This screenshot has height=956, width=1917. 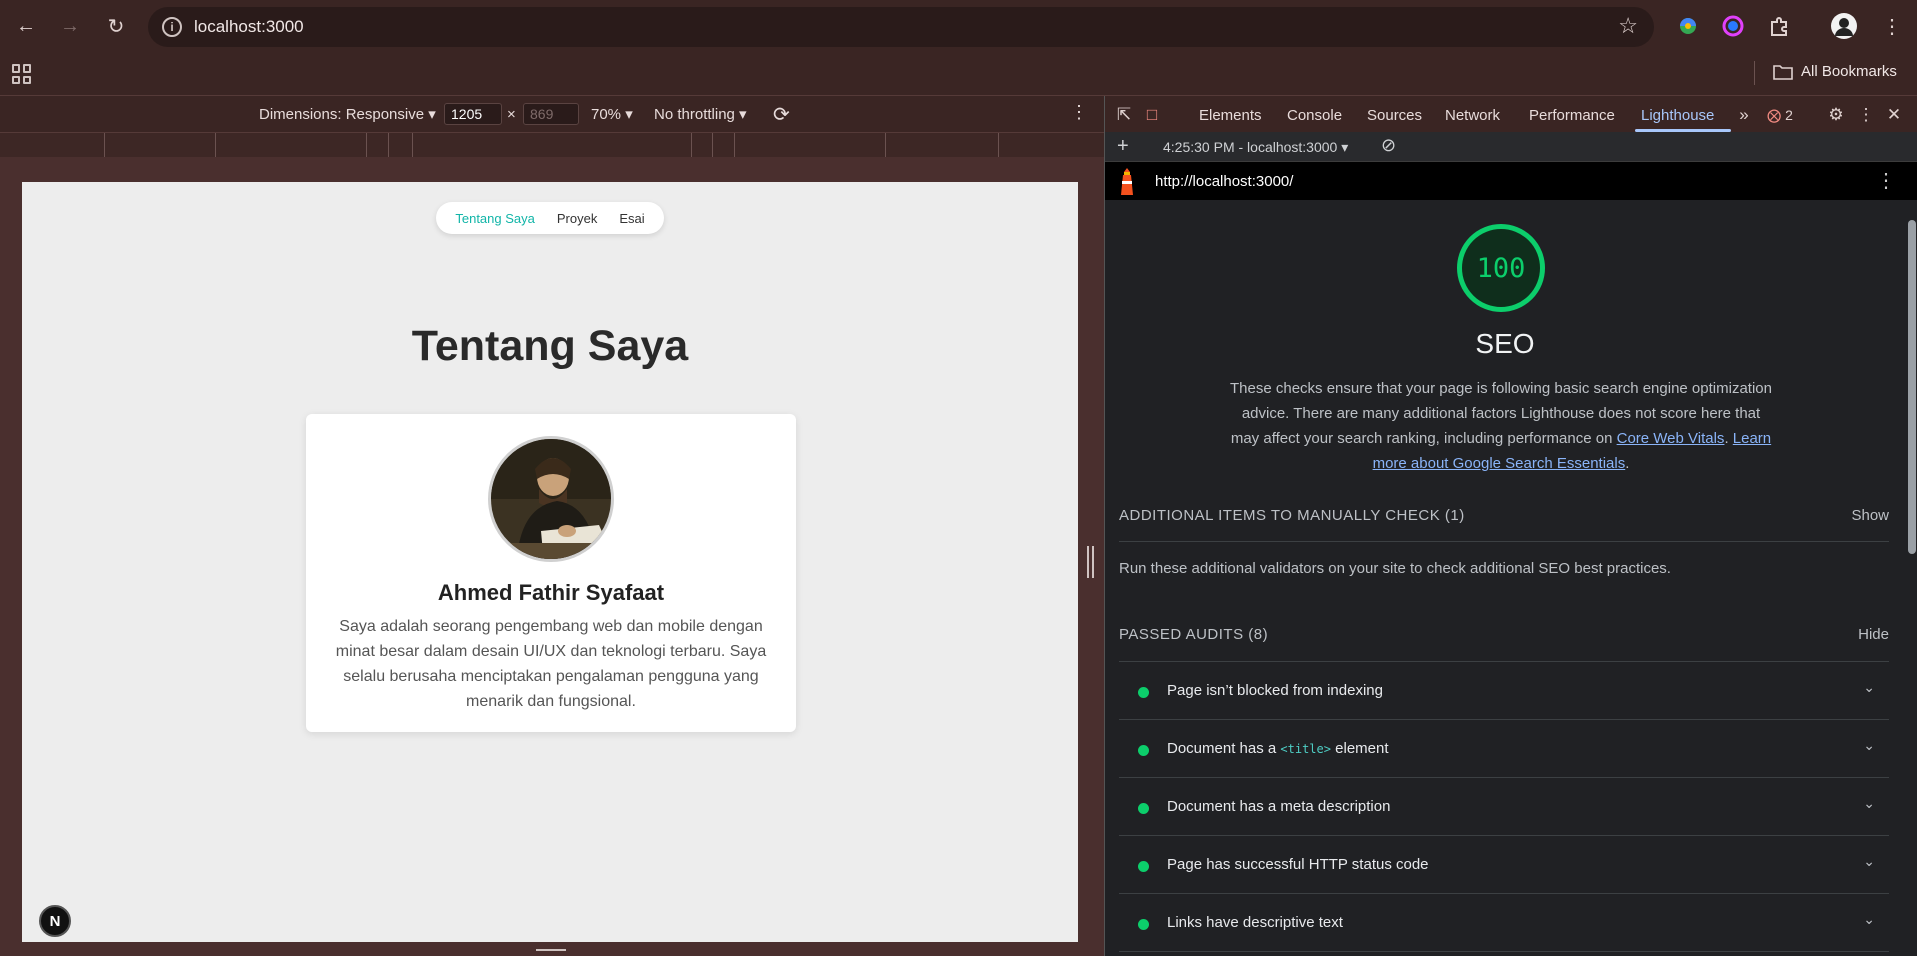 What do you see at coordinates (1505, 343) in the screenshot?
I see `category-title: SEO` at bounding box center [1505, 343].